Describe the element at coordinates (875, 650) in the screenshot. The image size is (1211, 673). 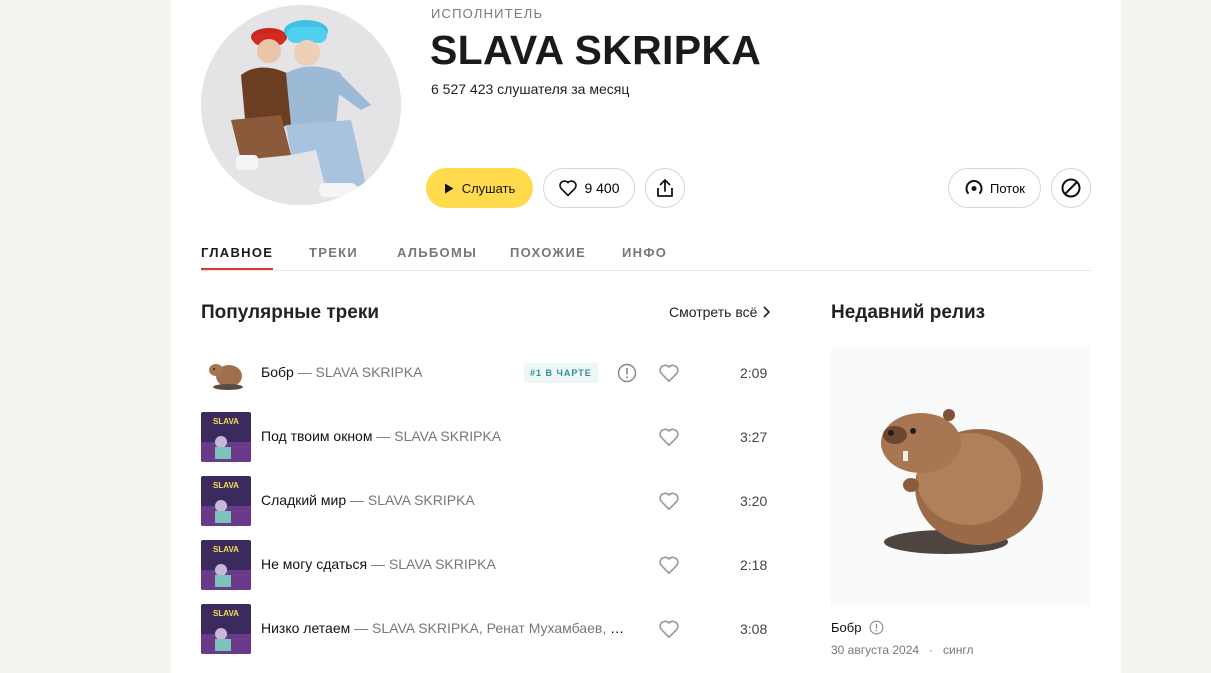
I see `release-date: 30 августа 2024` at that location.